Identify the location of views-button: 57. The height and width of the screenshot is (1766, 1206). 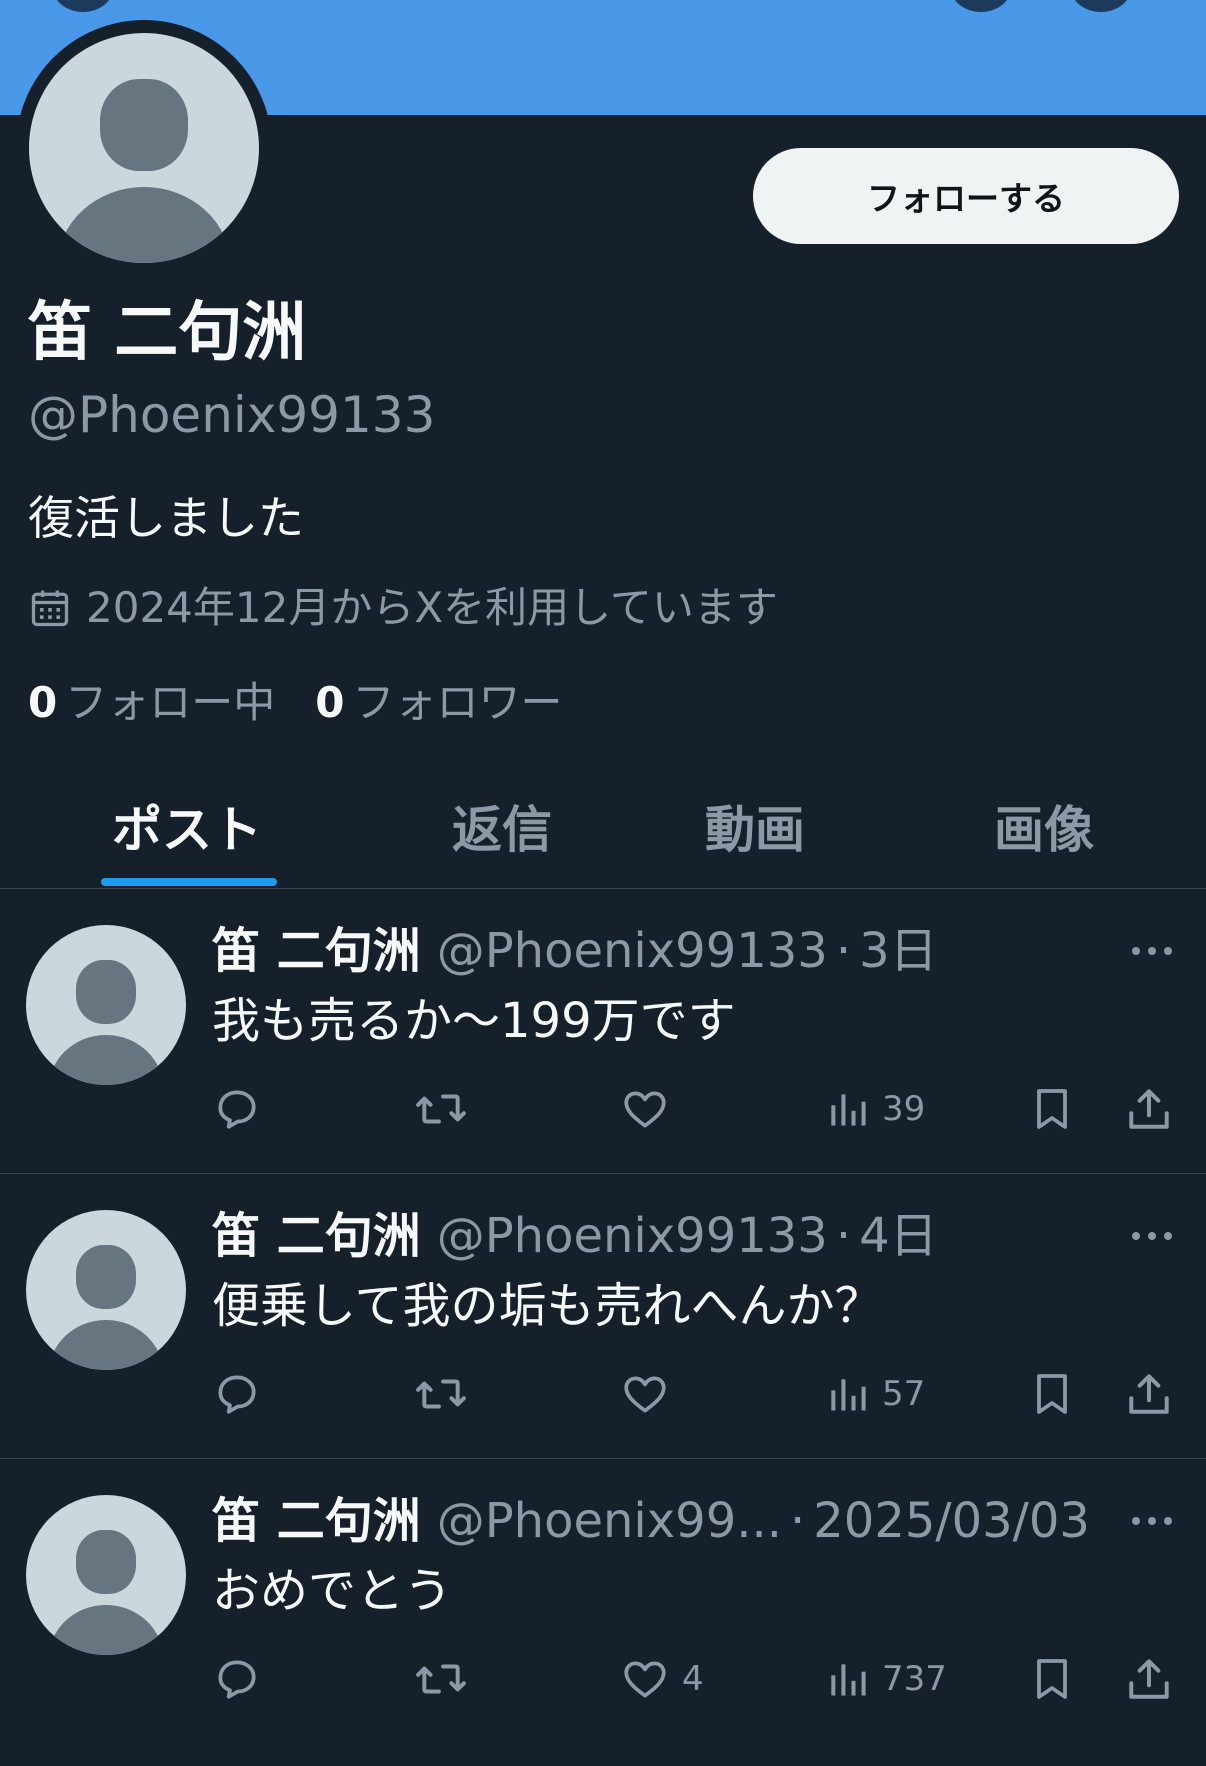
(875, 1394).